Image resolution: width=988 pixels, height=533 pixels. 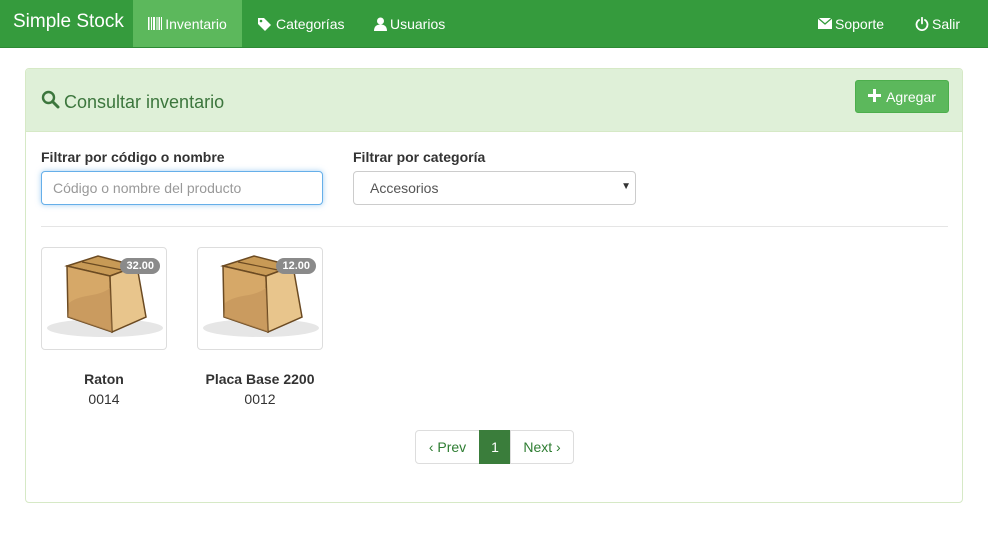 What do you see at coordinates (946, 23) in the screenshot?
I see `nav-item-label: Salir` at bounding box center [946, 23].